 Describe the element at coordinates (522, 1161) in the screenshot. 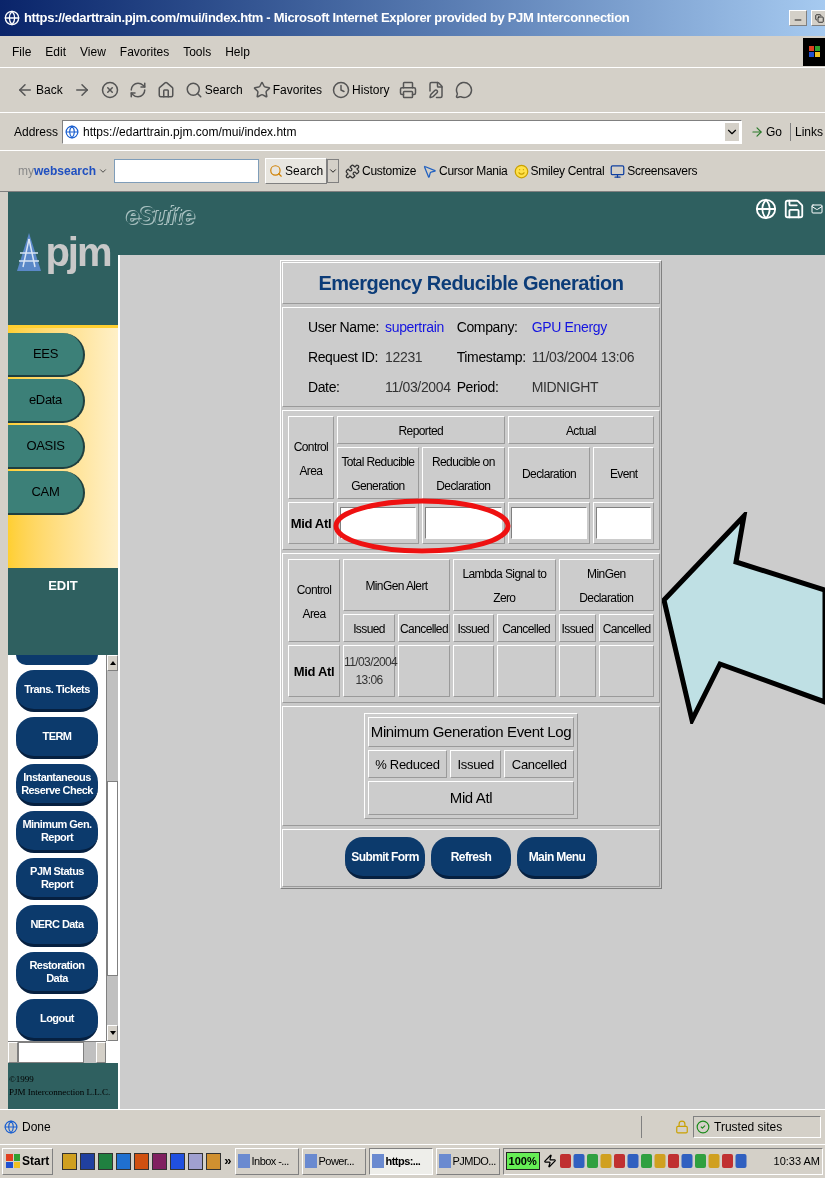

I see `zoom-level: 100%` at that location.